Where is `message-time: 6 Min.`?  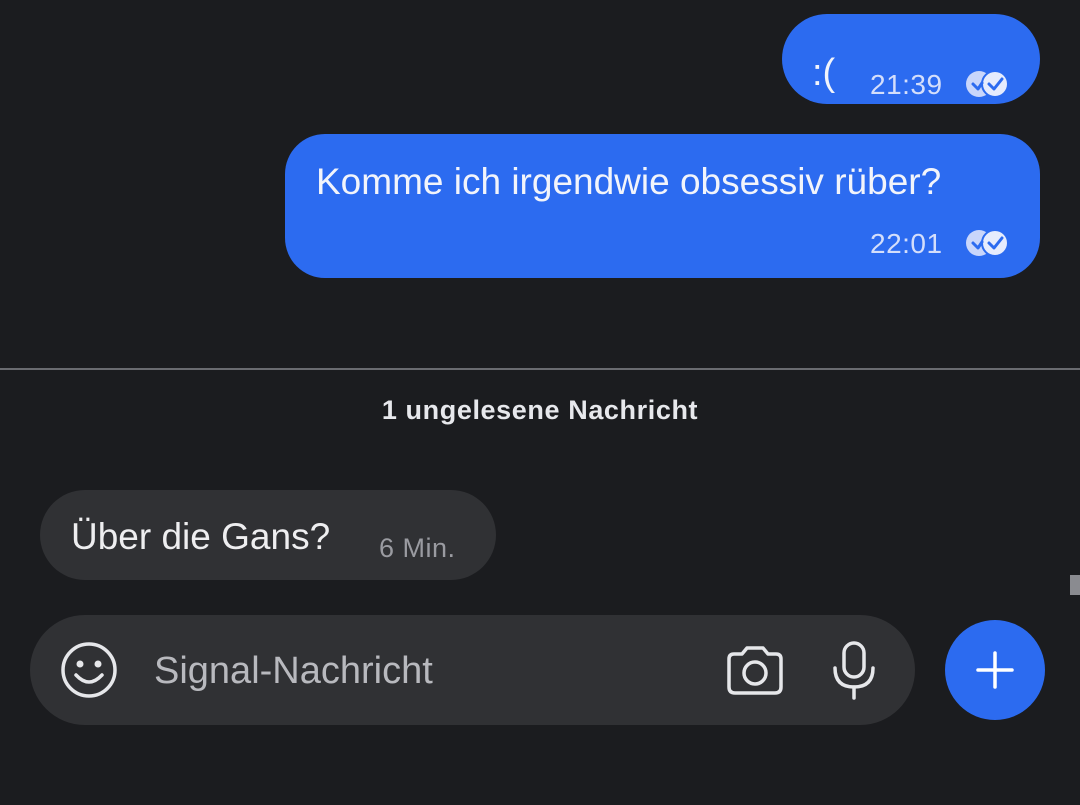 message-time: 6 Min. is located at coordinates (417, 548).